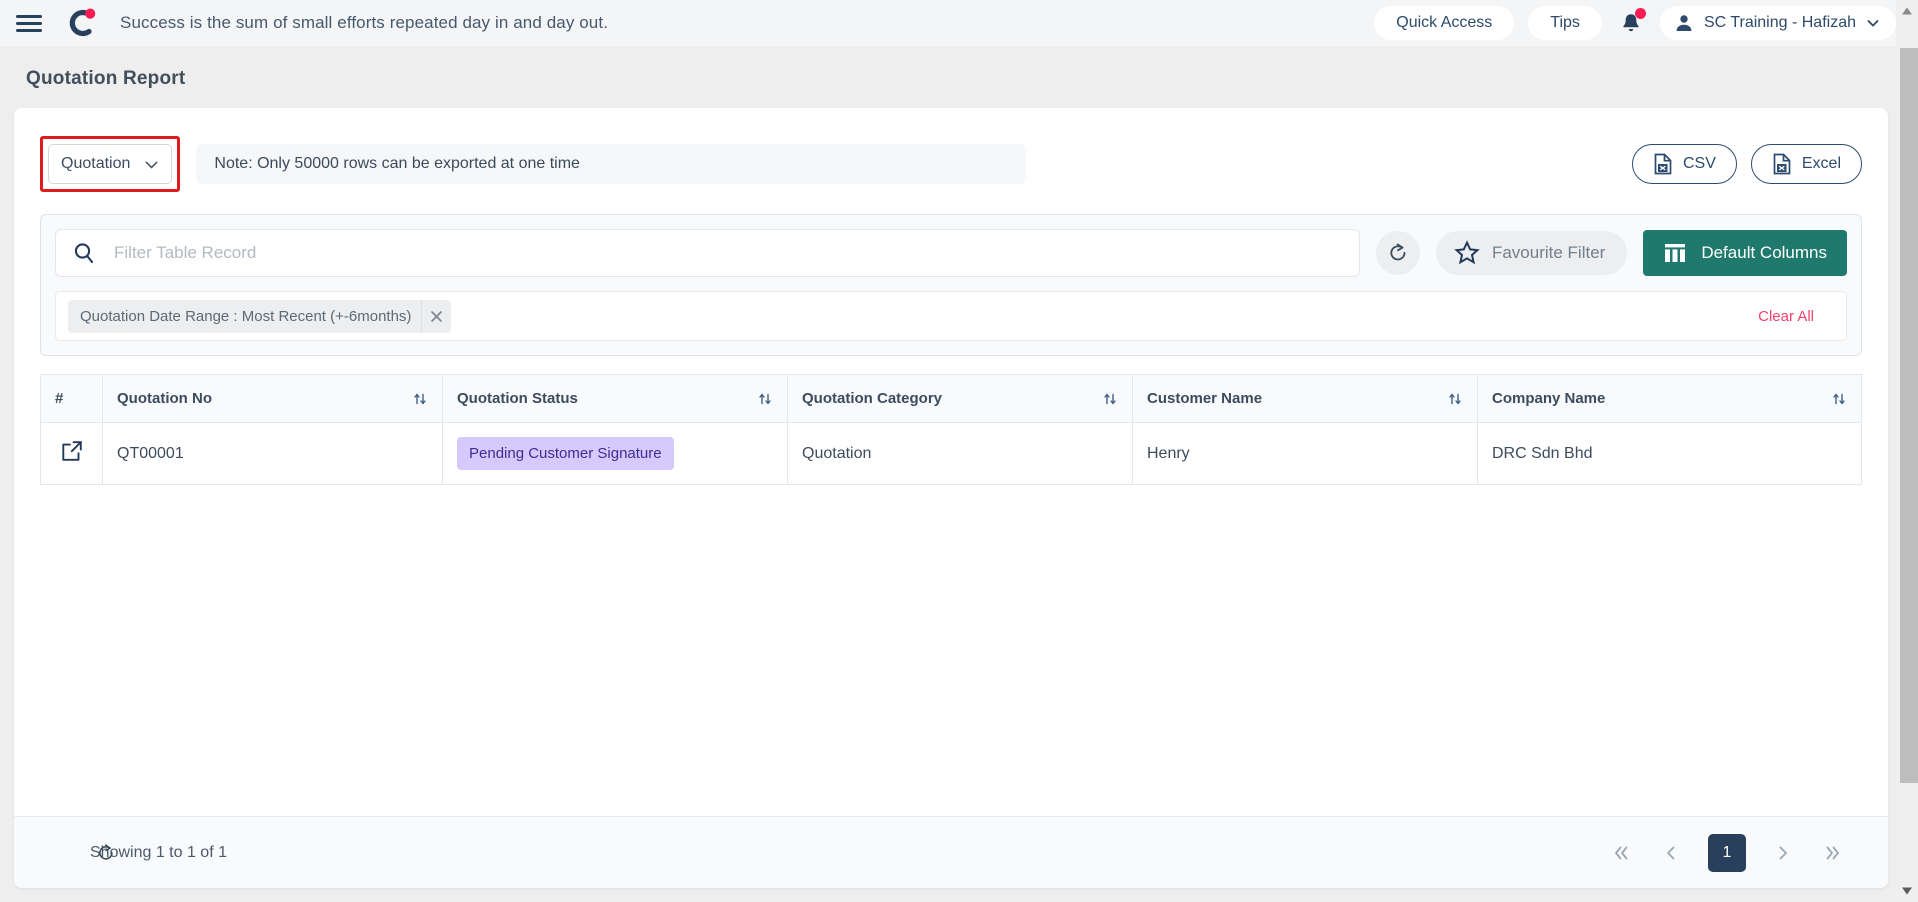 This screenshot has width=1918, height=902. Describe the element at coordinates (1631, 23) in the screenshot. I see `notification-bell-button` at that location.